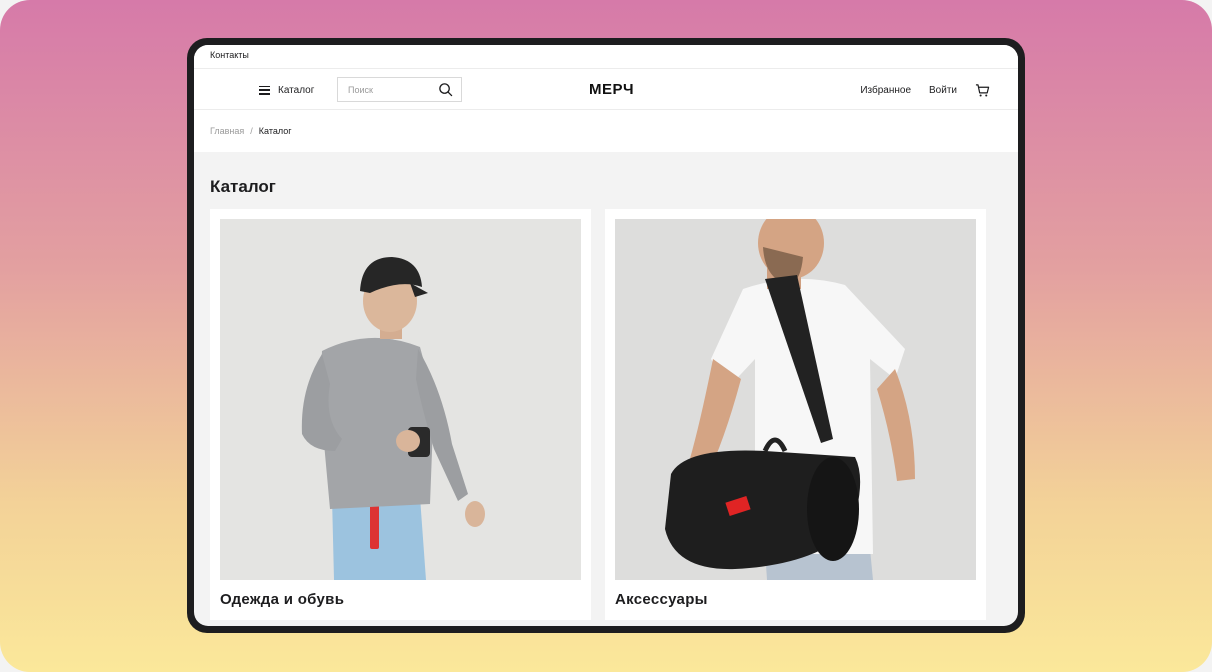  What do you see at coordinates (611, 89) in the screenshot?
I see `site-logo: МЕРЧ` at bounding box center [611, 89].